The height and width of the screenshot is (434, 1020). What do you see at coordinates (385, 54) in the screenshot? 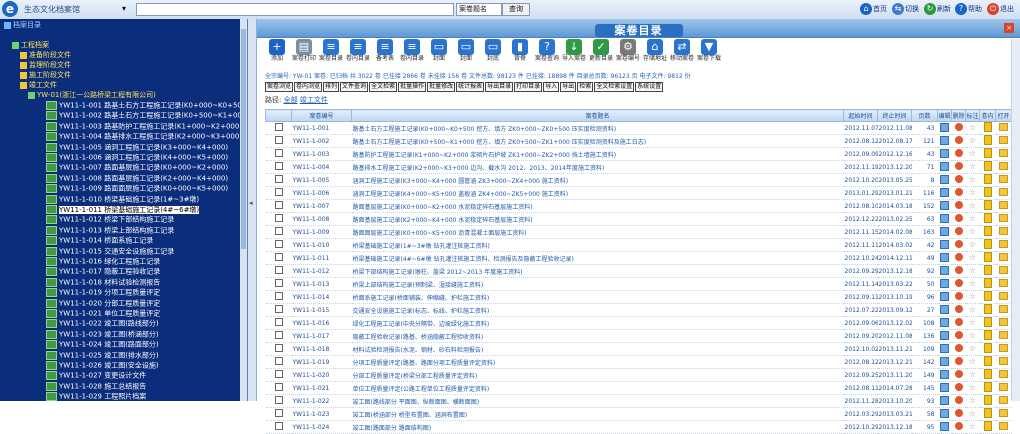
I see `tool-note: ≡ 备考表` at bounding box center [385, 54].